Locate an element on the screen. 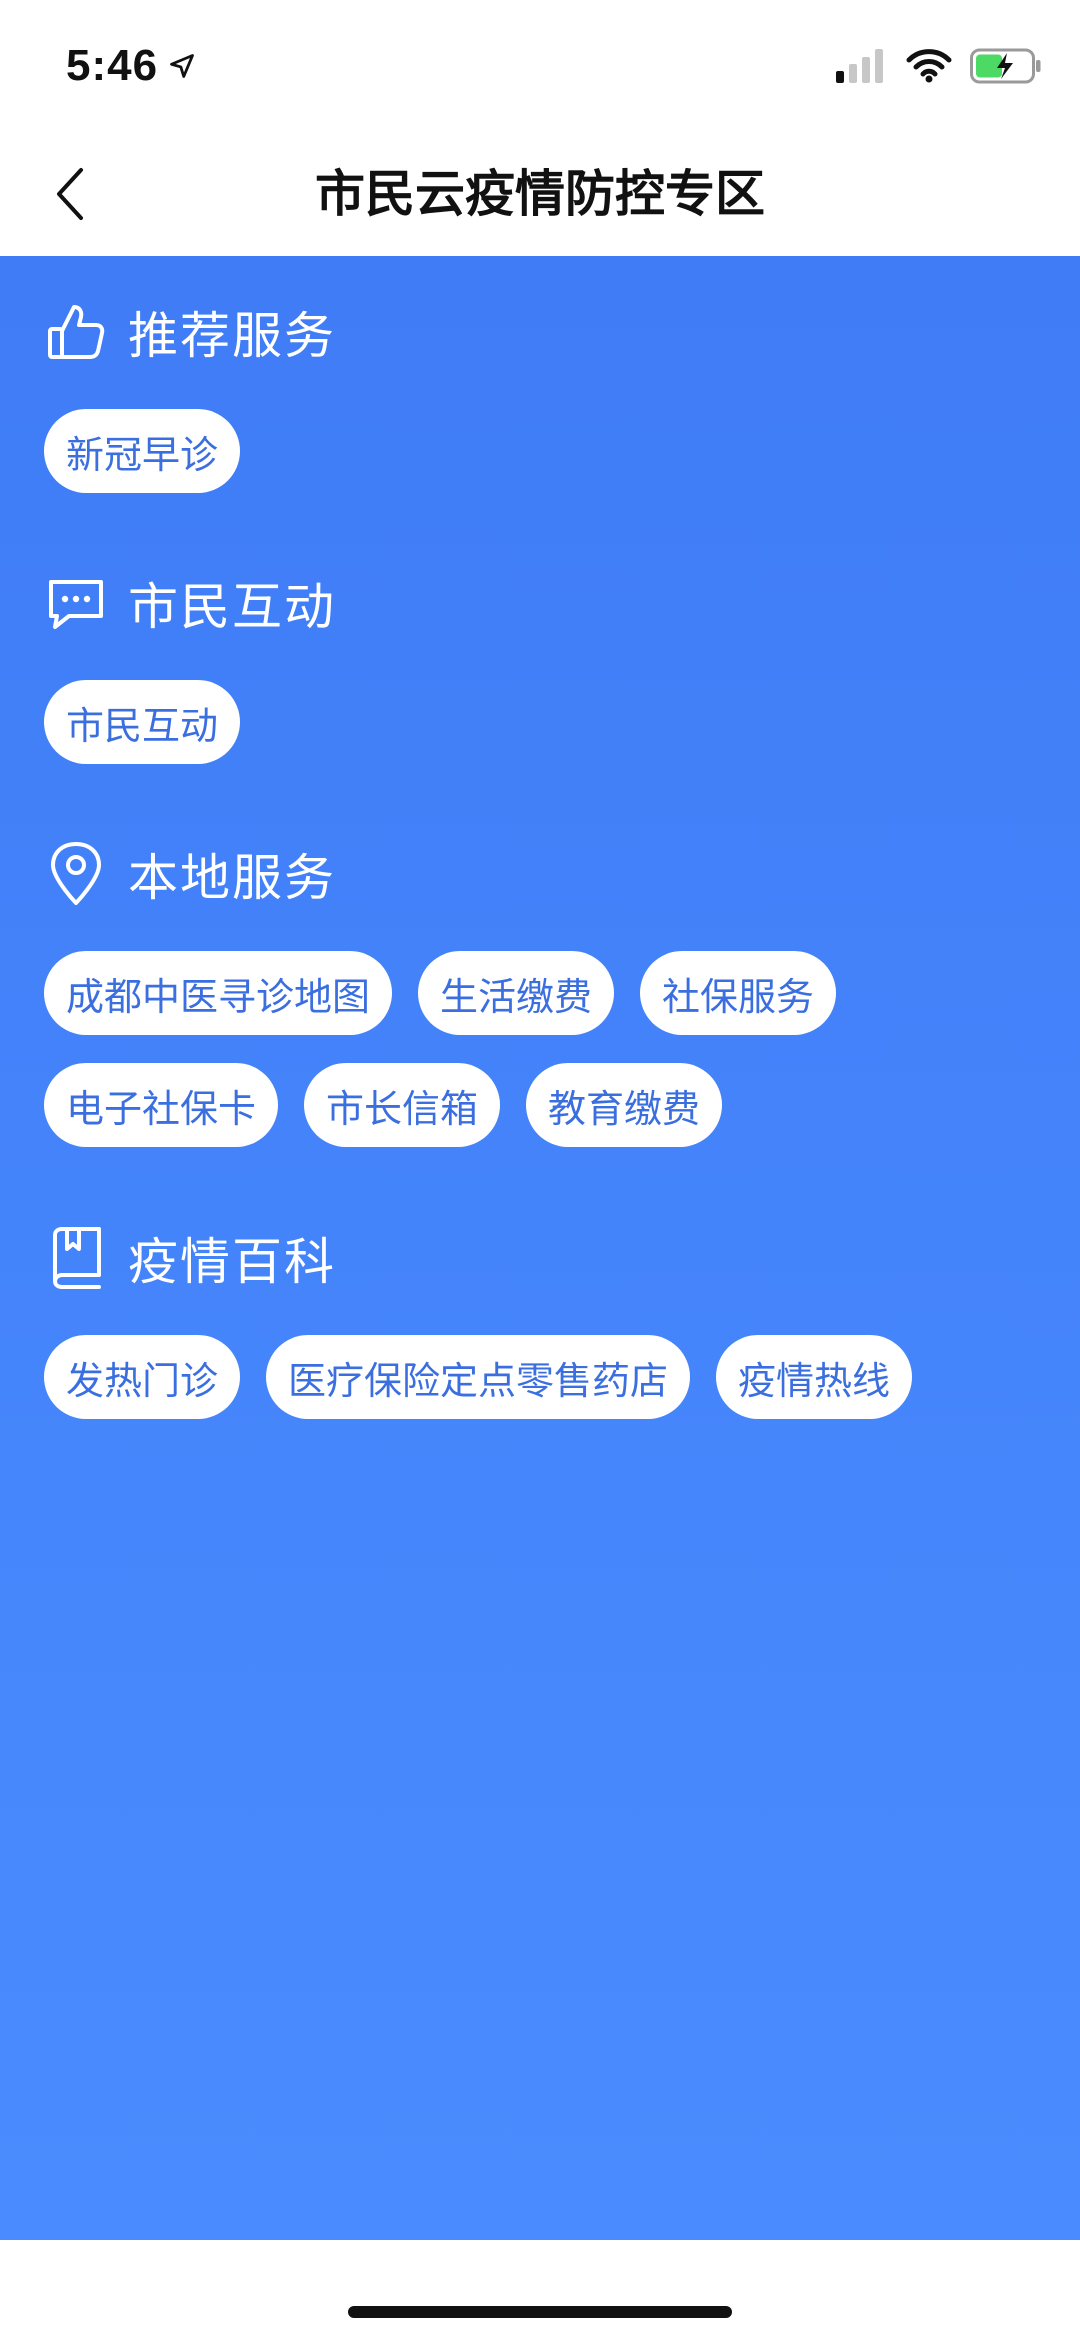 The image size is (1080, 2339). section-title: 疫情百科 is located at coordinates (232, 1262).